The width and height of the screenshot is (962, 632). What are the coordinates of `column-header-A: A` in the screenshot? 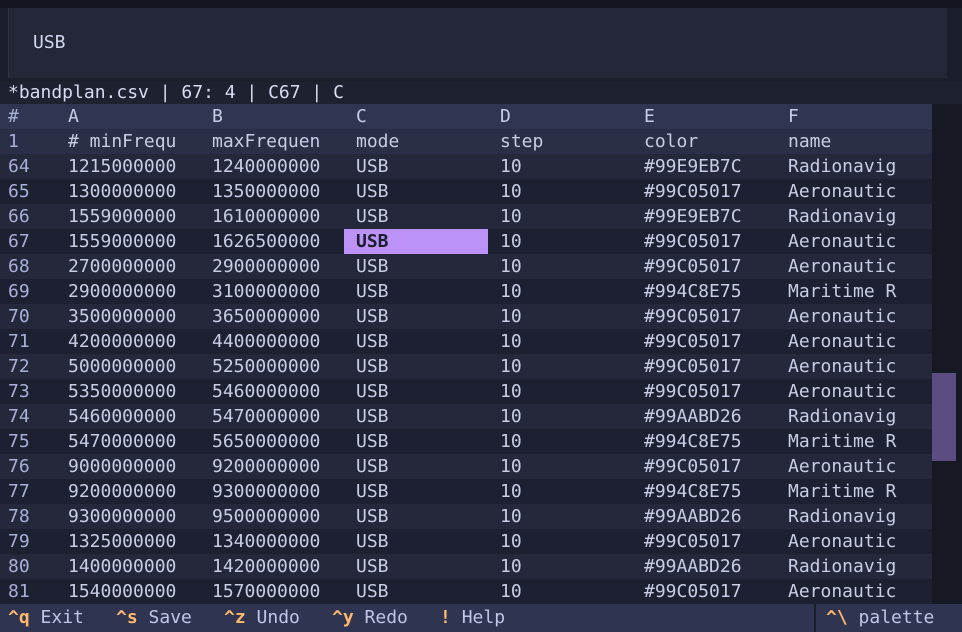 It's located at (138, 116).